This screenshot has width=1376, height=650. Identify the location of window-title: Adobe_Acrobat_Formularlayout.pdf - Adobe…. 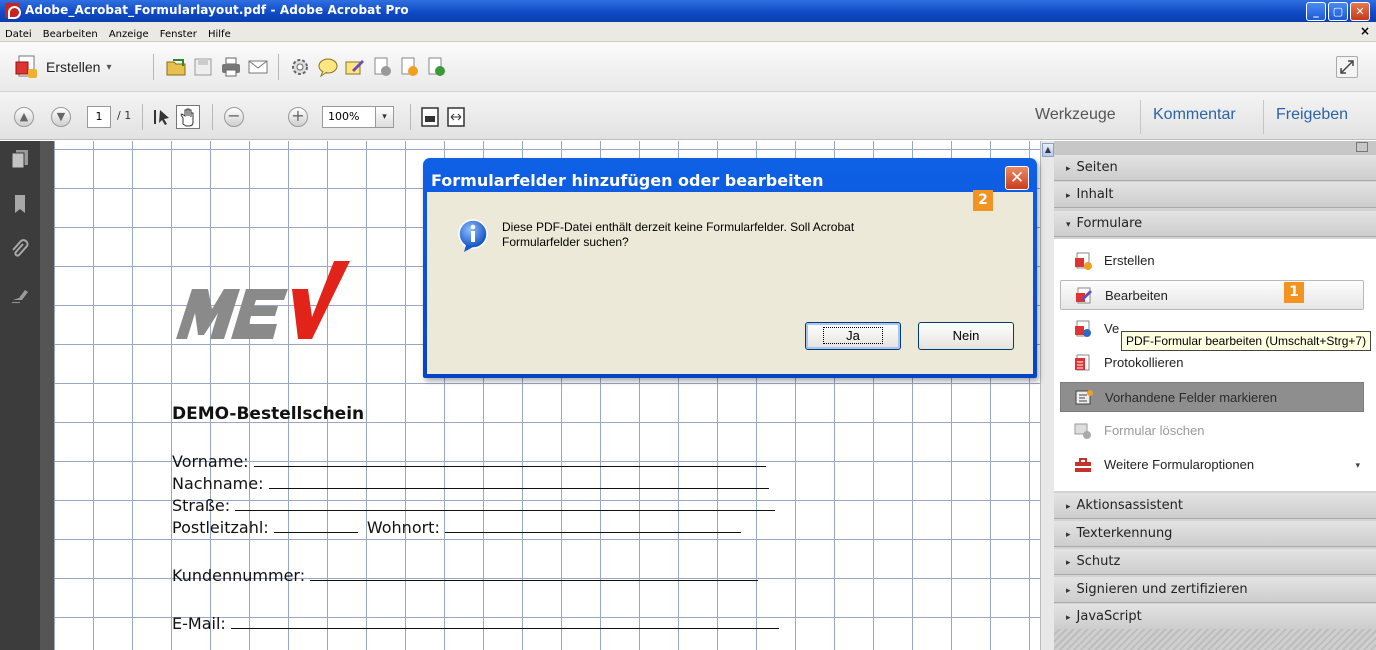
(217, 10).